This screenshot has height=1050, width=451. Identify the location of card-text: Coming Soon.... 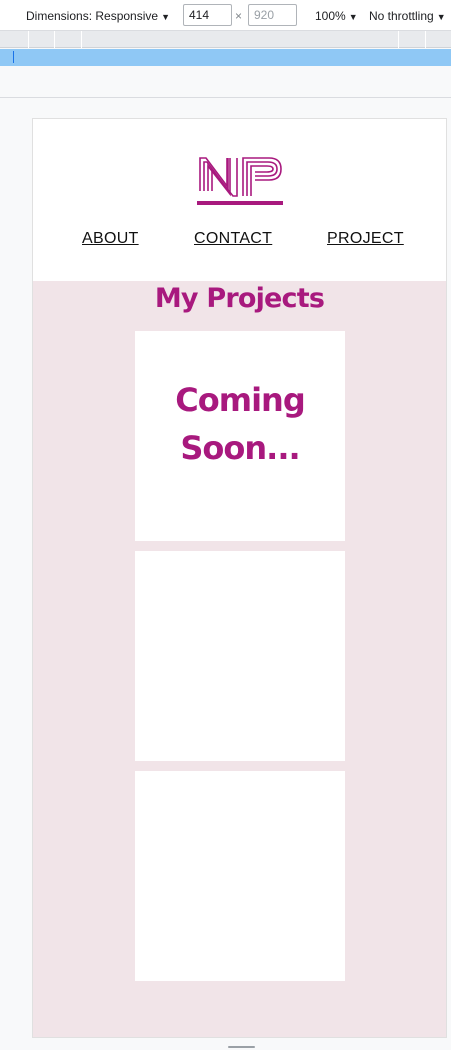
(240, 424).